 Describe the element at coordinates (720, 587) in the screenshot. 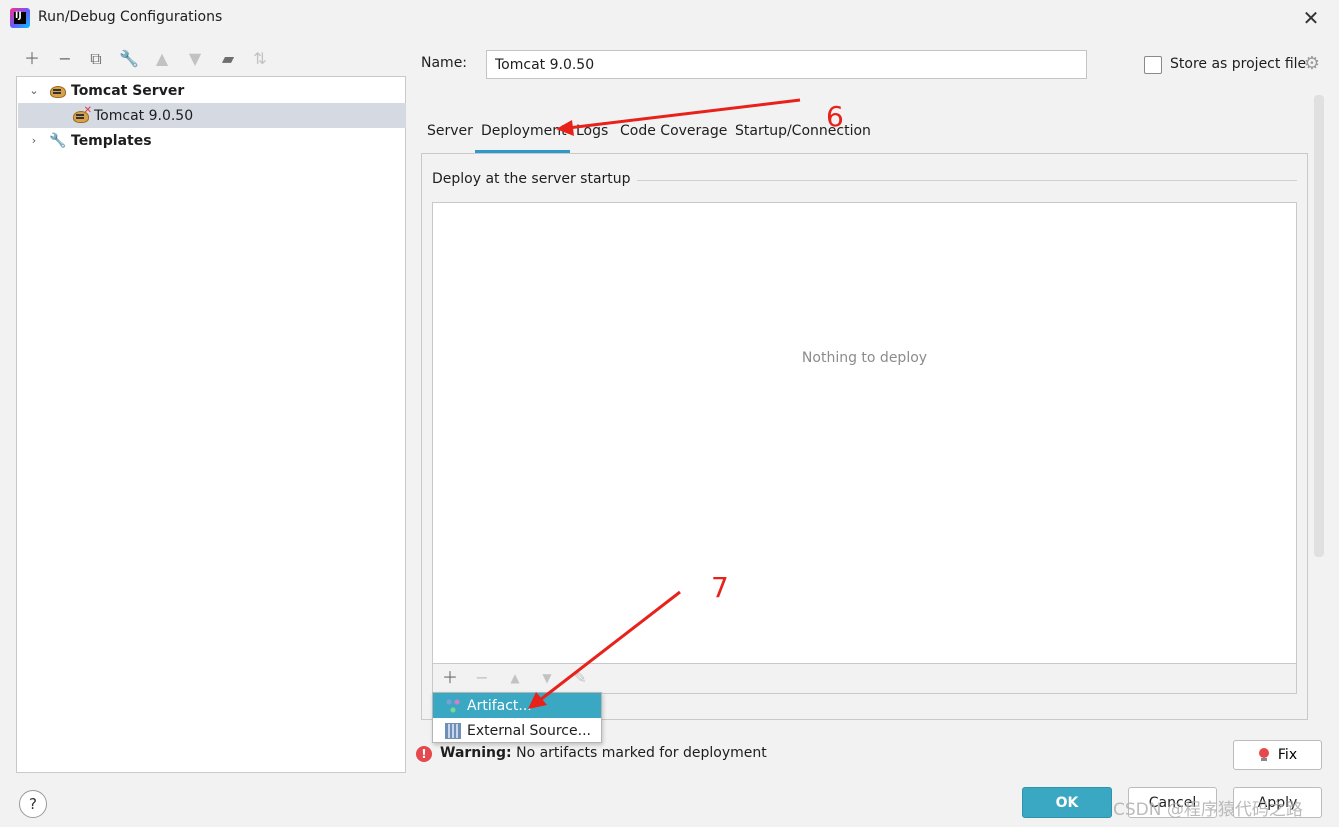

I see `annotation-step-7: 7` at that location.